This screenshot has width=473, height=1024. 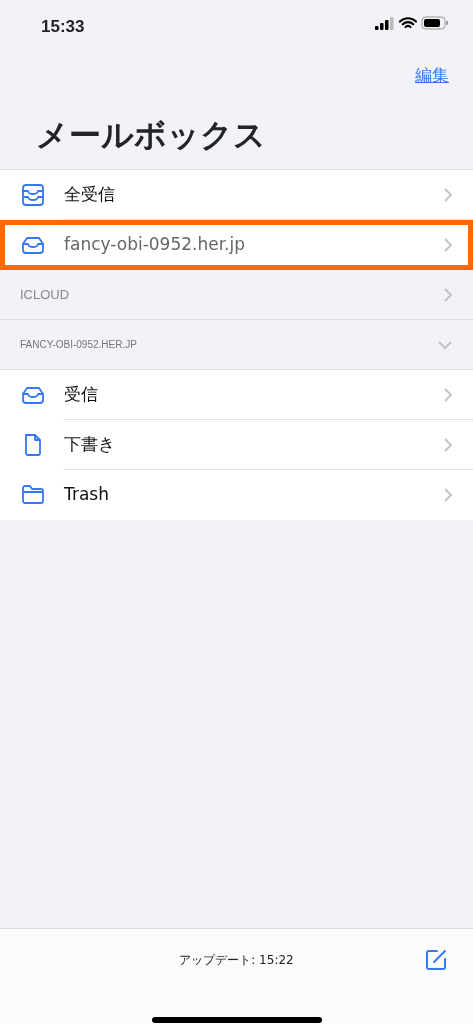 I want to click on mailbox-row: fancy-obi-0952.her.jp, so click(x=236, y=245).